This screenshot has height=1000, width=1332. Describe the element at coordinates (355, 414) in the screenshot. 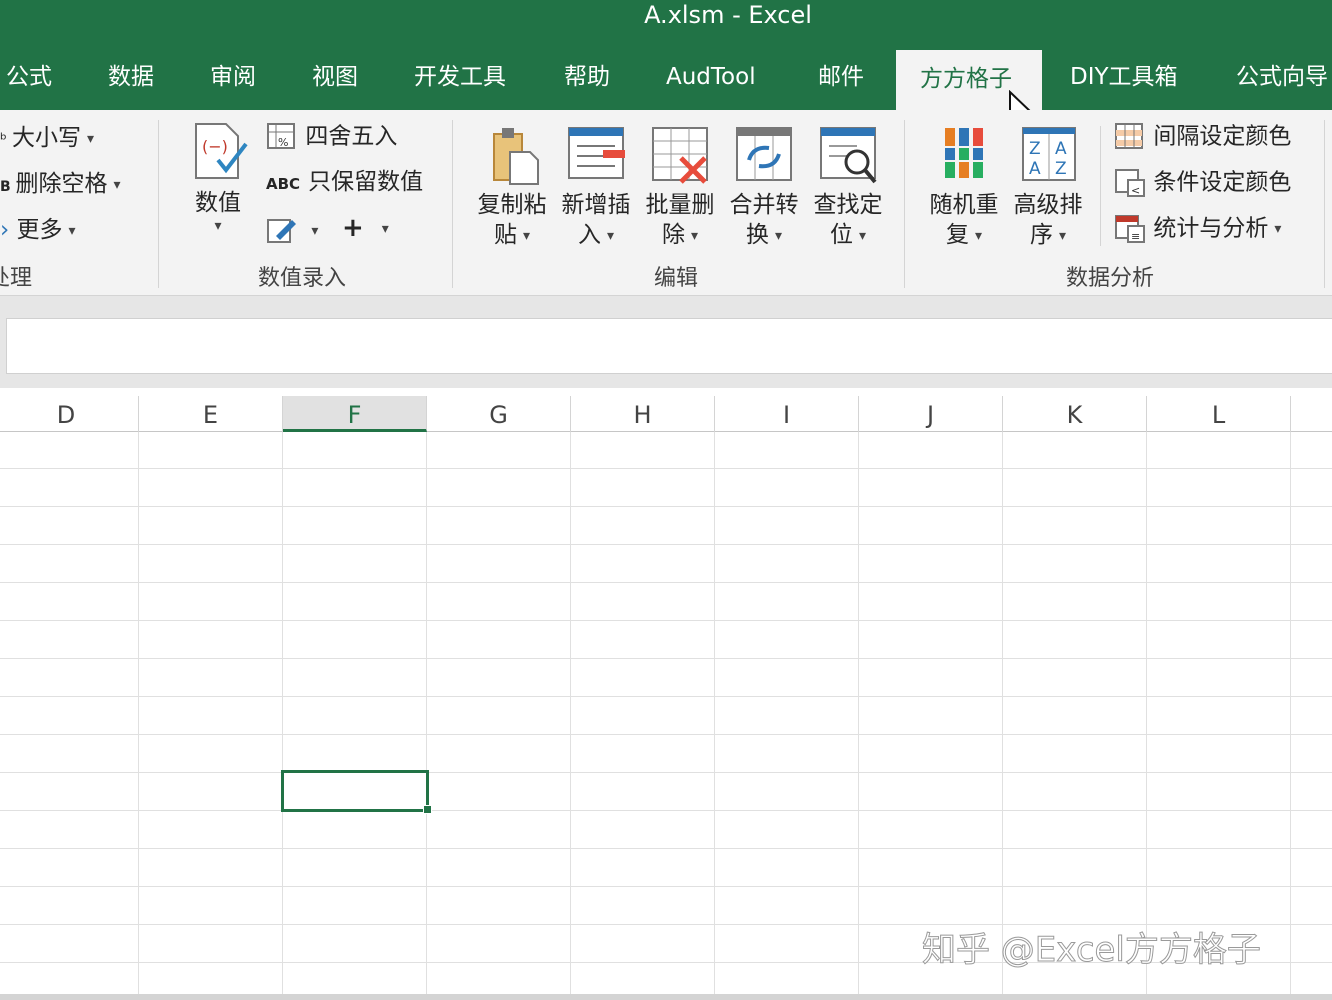

I see `column-header-f: F` at that location.